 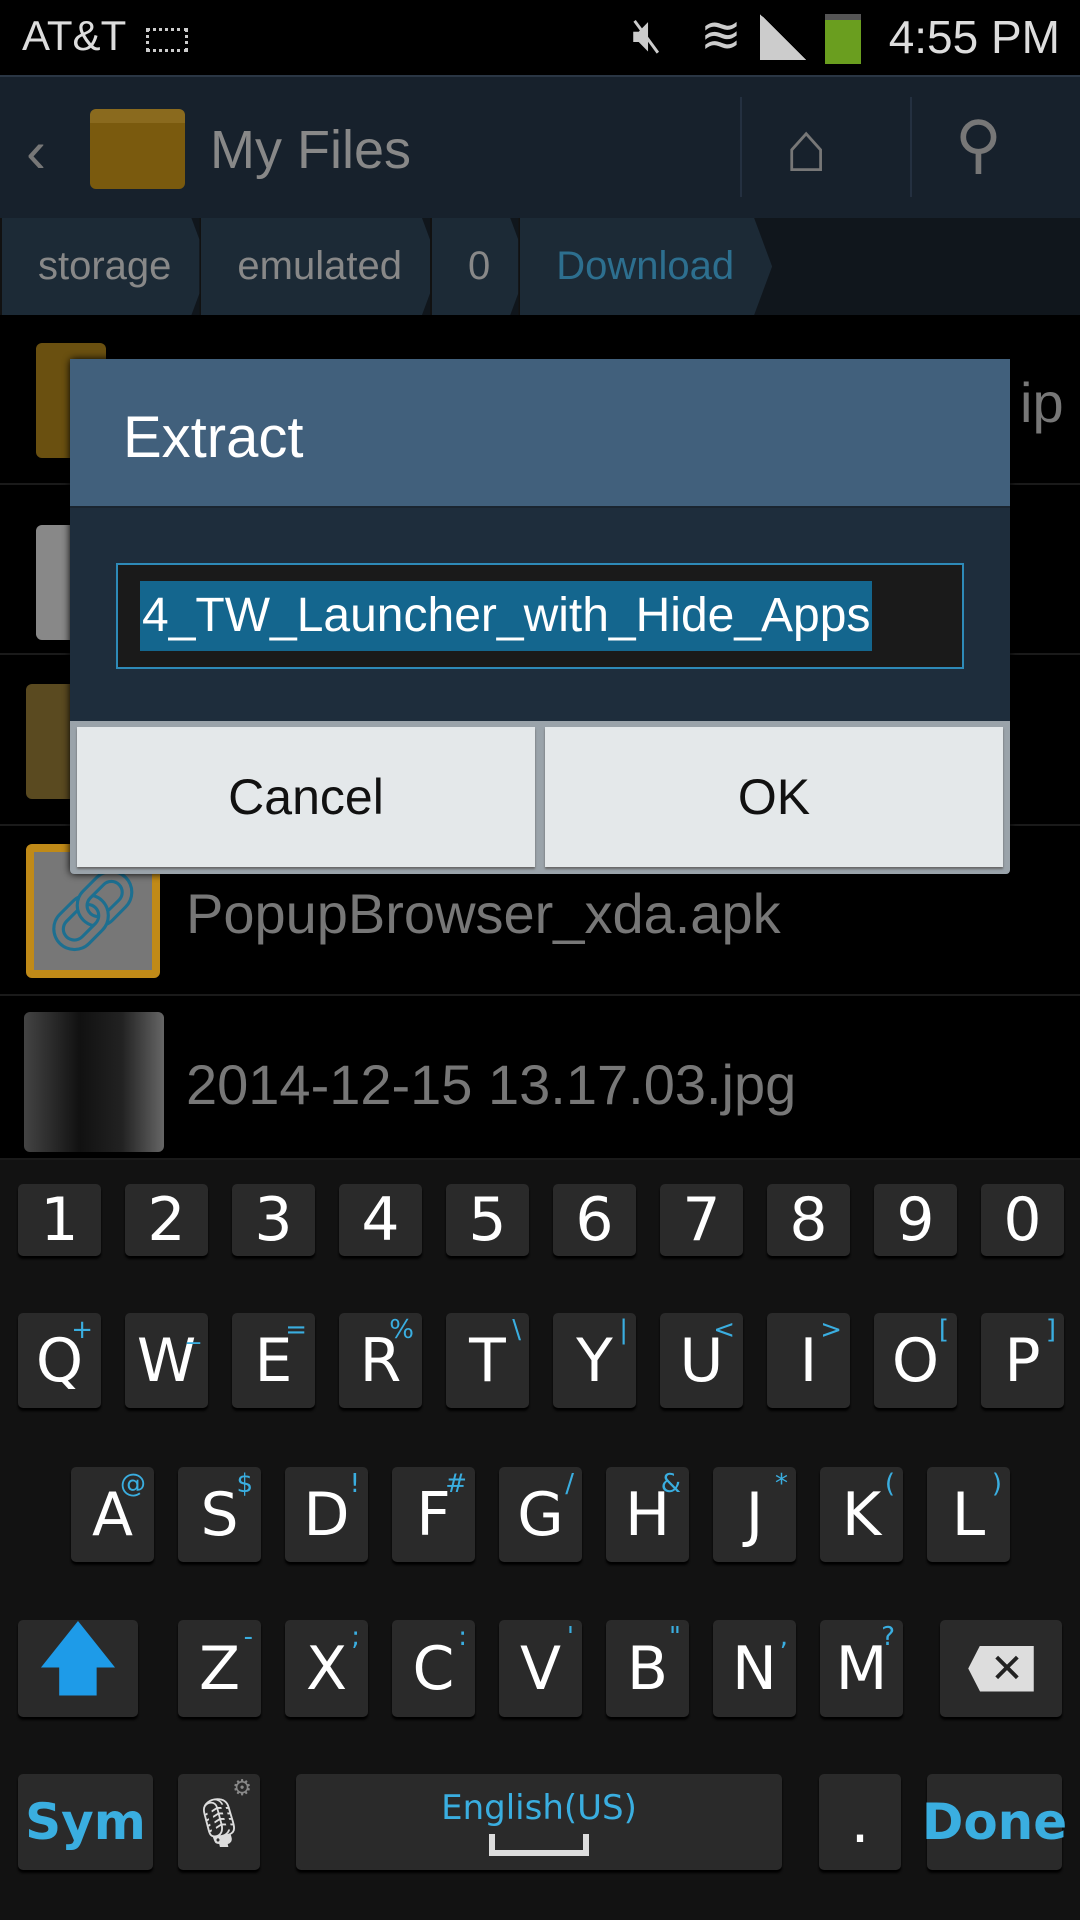 I want to click on home-icon: ⌂, so click(x=806, y=147).